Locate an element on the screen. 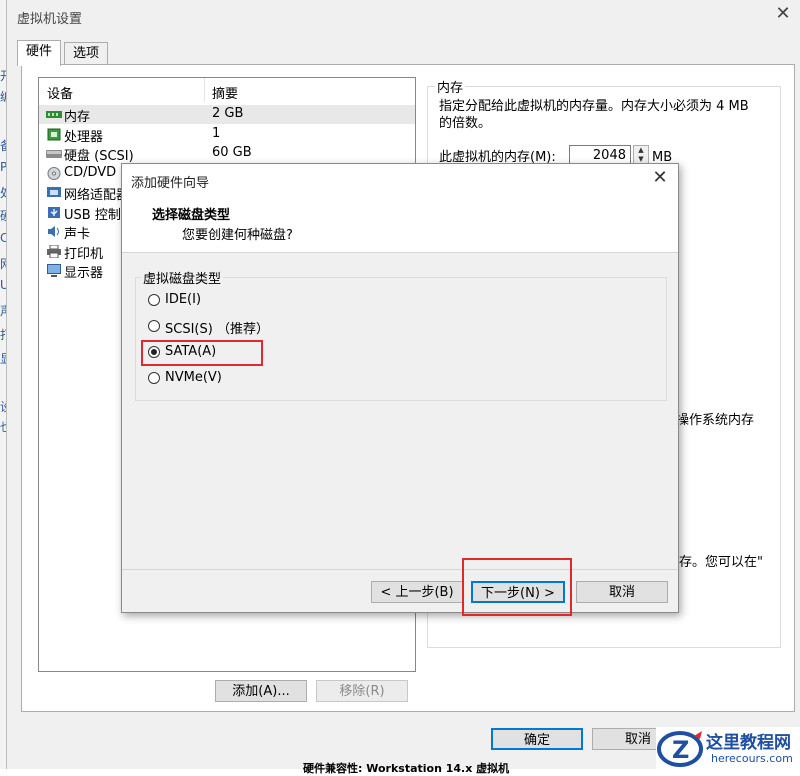 This screenshot has width=800, height=776. device-summary: 1 is located at coordinates (216, 133).